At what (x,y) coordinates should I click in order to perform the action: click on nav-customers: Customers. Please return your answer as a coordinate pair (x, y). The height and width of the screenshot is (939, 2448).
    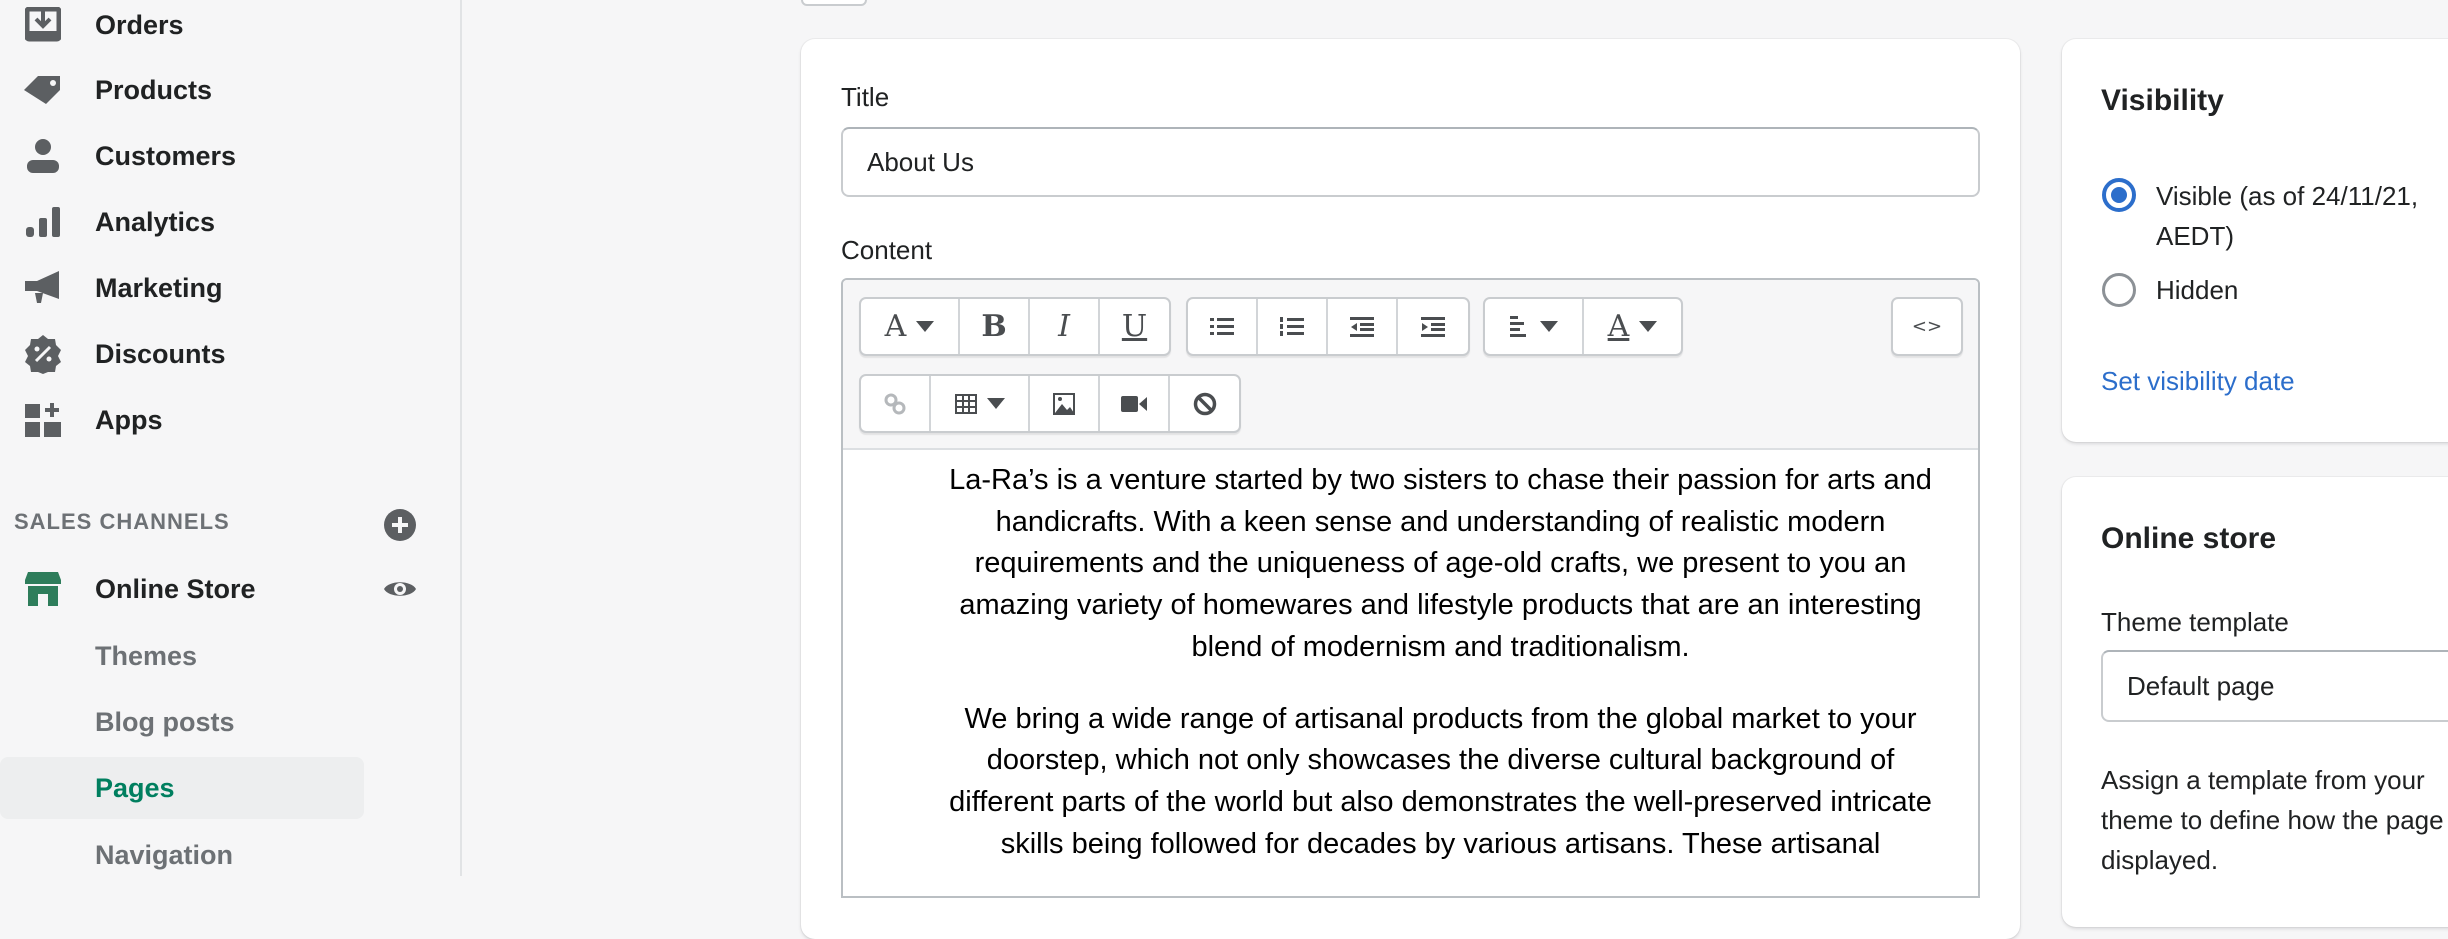
    Looking at the image, I should click on (200, 156).